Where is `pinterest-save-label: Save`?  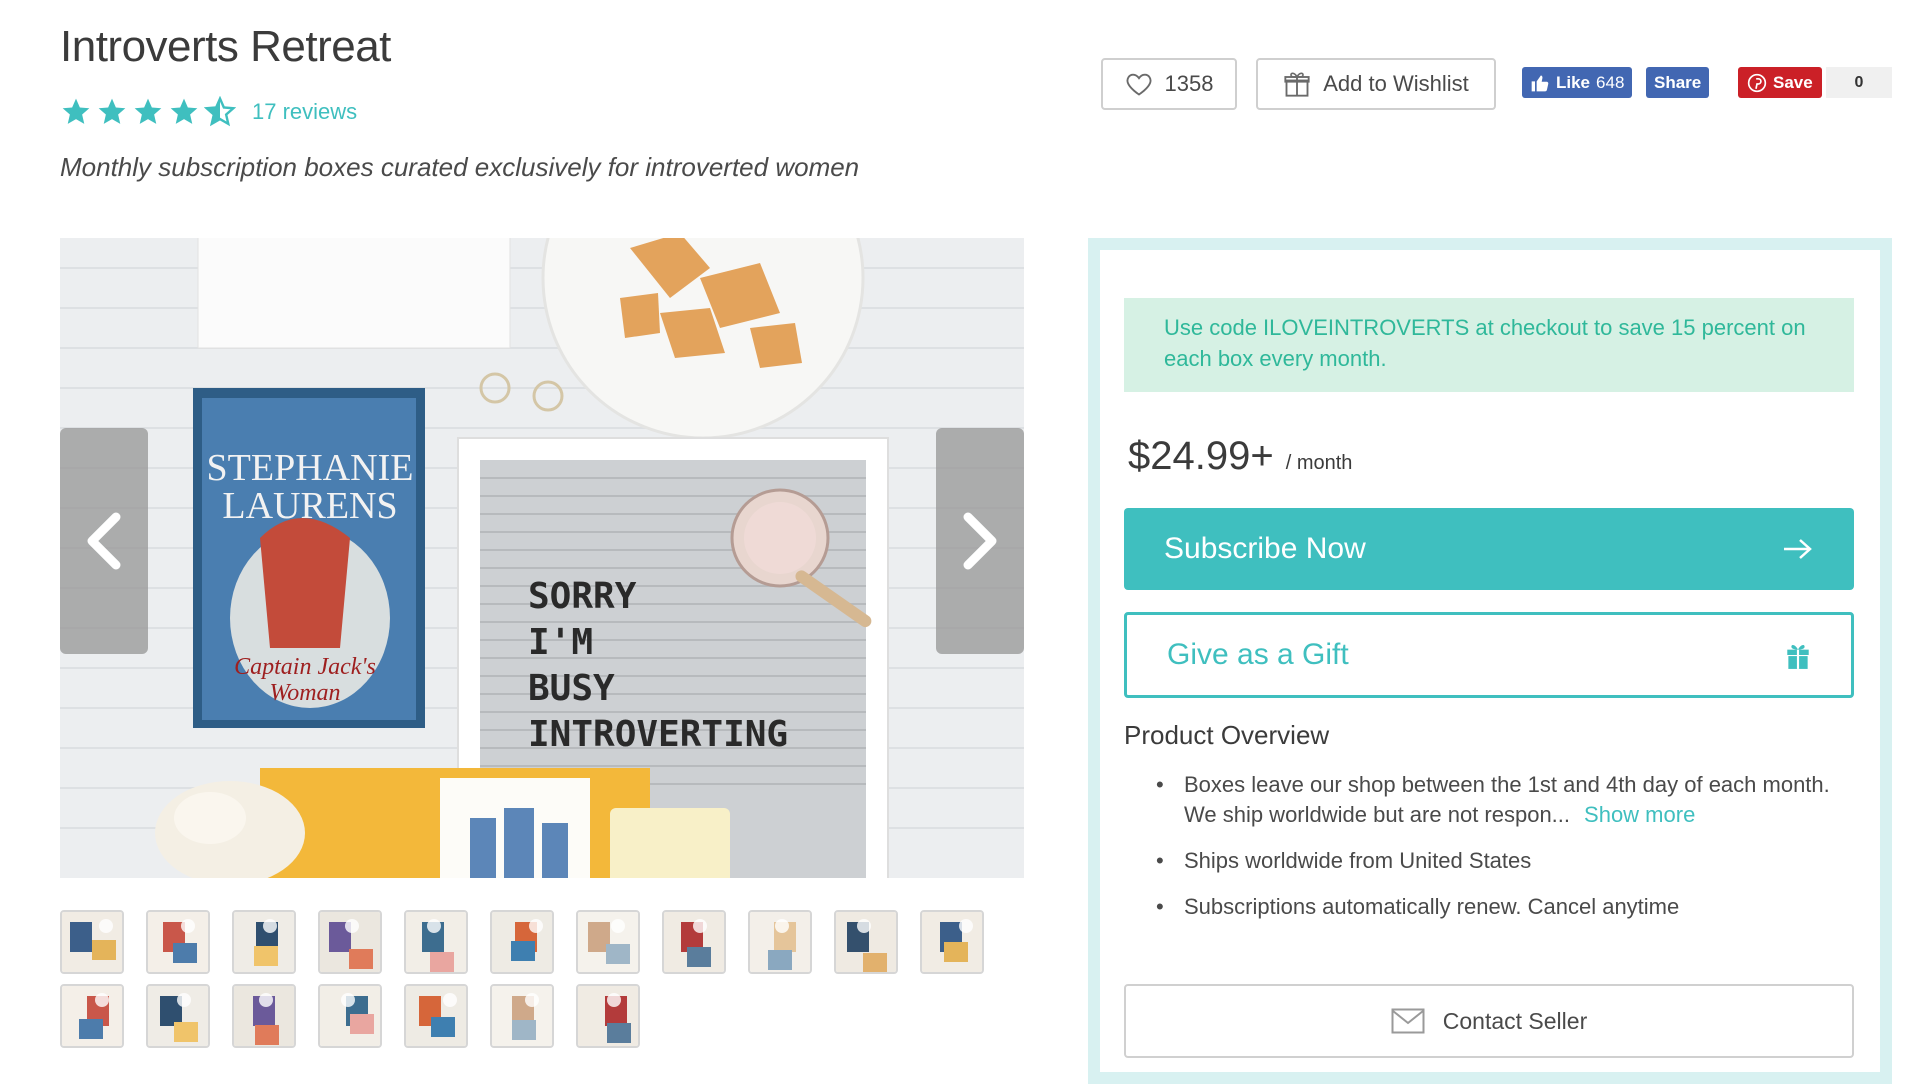 pinterest-save-label: Save is located at coordinates (1793, 82).